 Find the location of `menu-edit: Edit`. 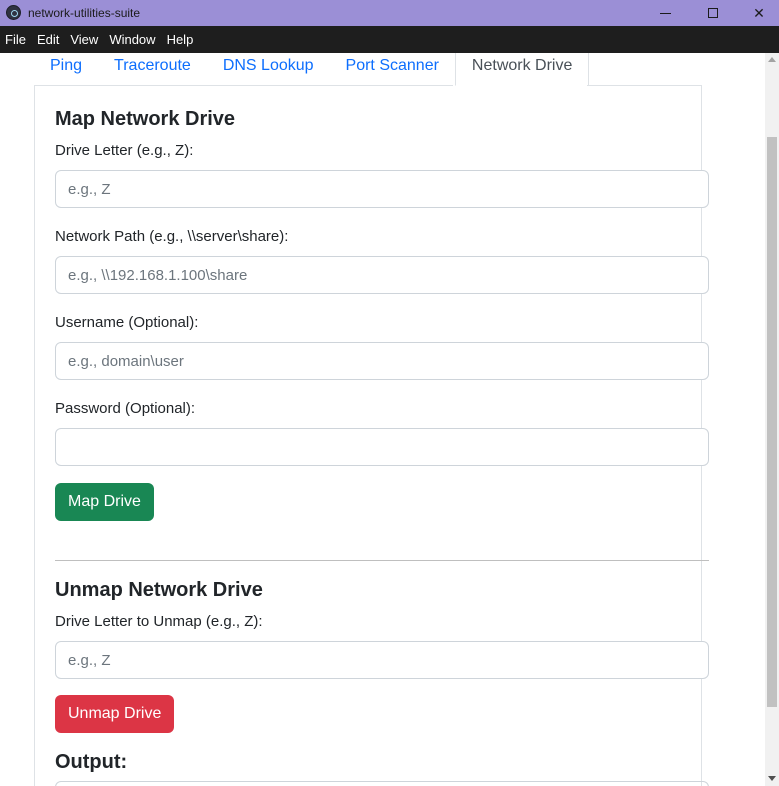

menu-edit: Edit is located at coordinates (48, 39).